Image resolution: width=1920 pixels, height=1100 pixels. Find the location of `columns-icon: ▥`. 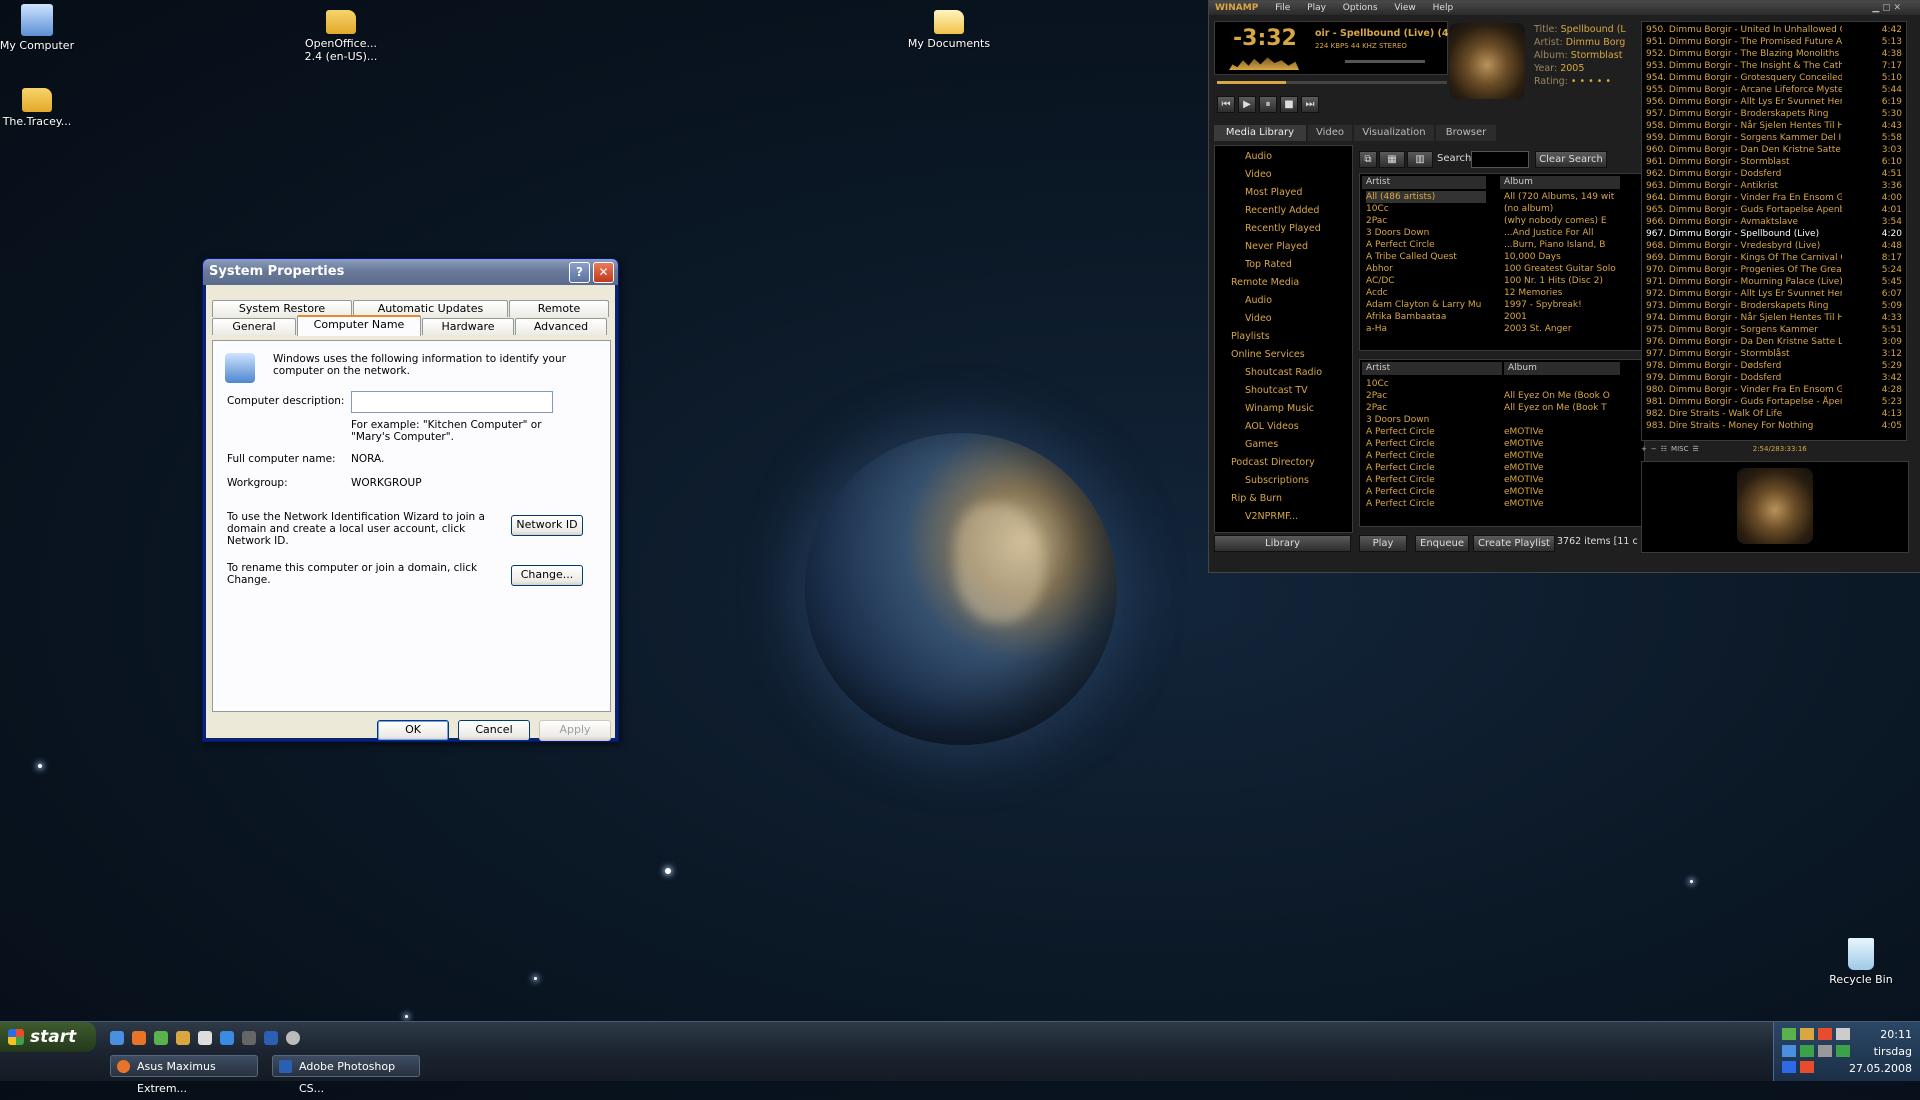

columns-icon: ▥ is located at coordinates (1420, 159).